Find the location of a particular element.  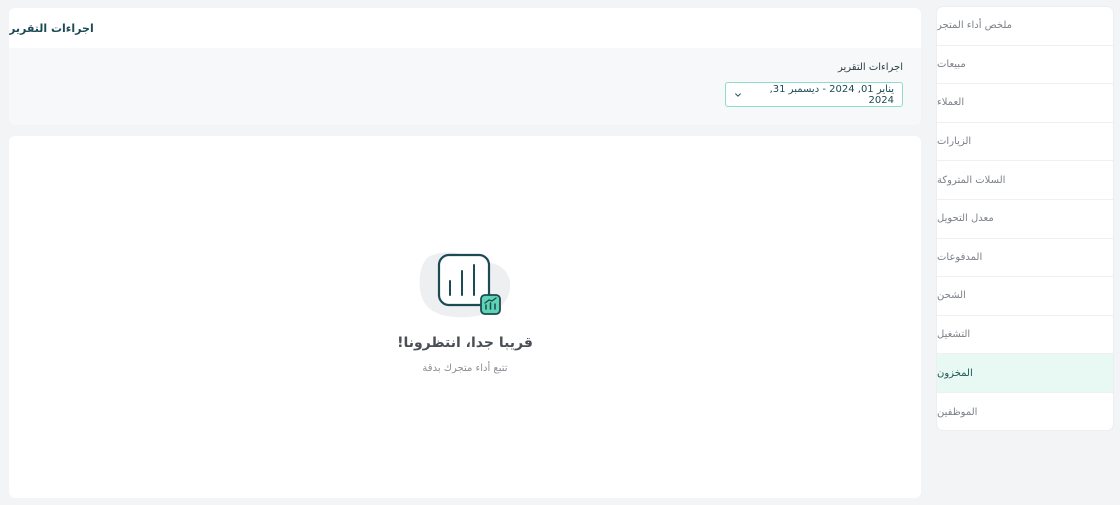

sidebar-item-customers: العملاء is located at coordinates (1025, 103).